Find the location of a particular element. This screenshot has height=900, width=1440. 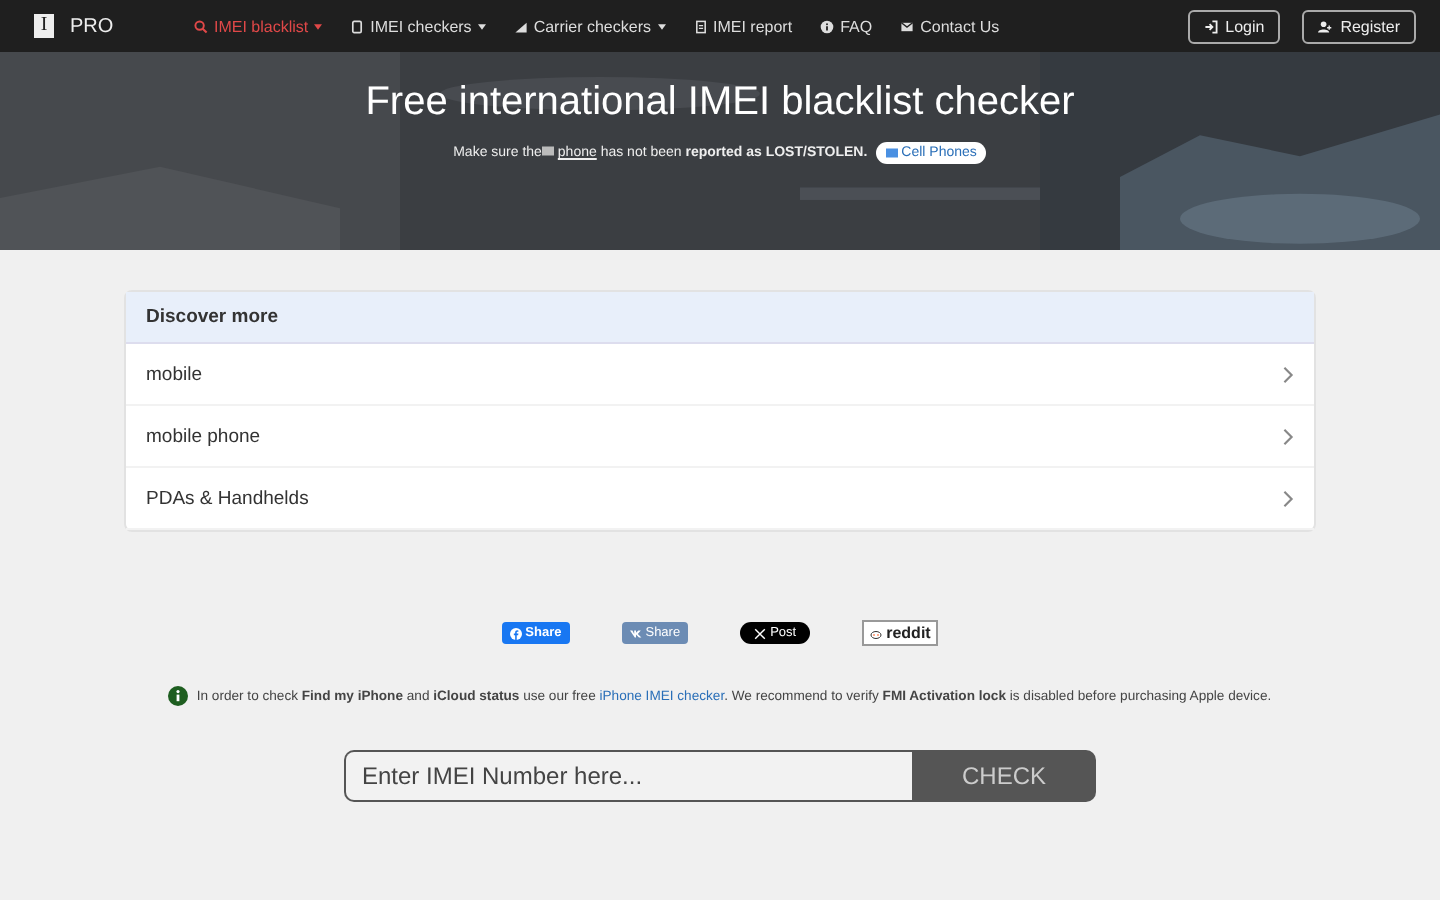

brand-name: PRO is located at coordinates (92, 26).